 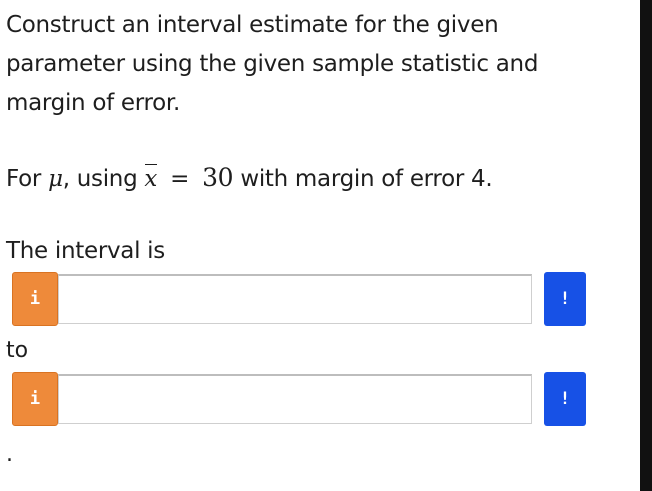 I want to click on upper-alert-button: !, so click(x=565, y=399).